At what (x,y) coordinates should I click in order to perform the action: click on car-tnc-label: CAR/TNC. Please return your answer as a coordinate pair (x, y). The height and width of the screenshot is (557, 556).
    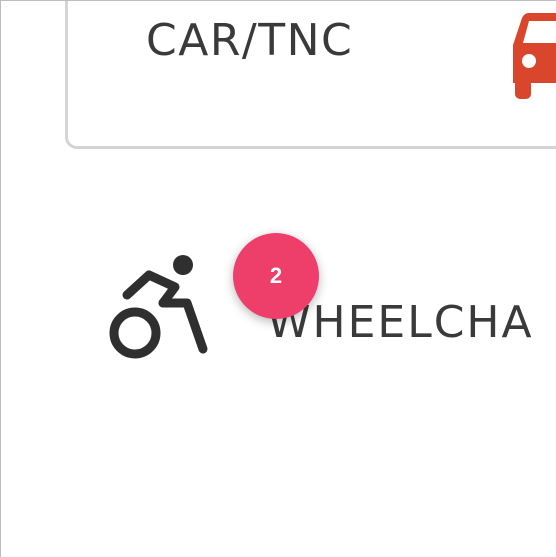
    Looking at the image, I should click on (250, 40).